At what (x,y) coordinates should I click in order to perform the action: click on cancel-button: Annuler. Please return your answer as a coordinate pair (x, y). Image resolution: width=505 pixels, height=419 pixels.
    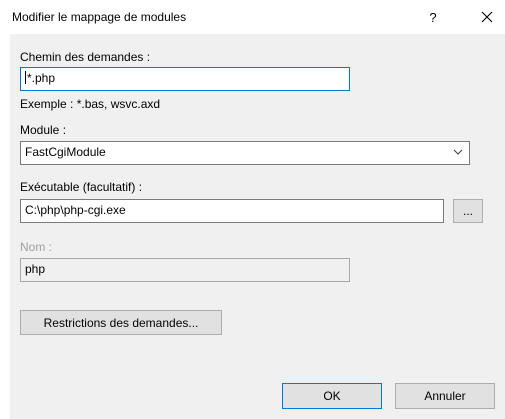
    Looking at the image, I should click on (445, 396).